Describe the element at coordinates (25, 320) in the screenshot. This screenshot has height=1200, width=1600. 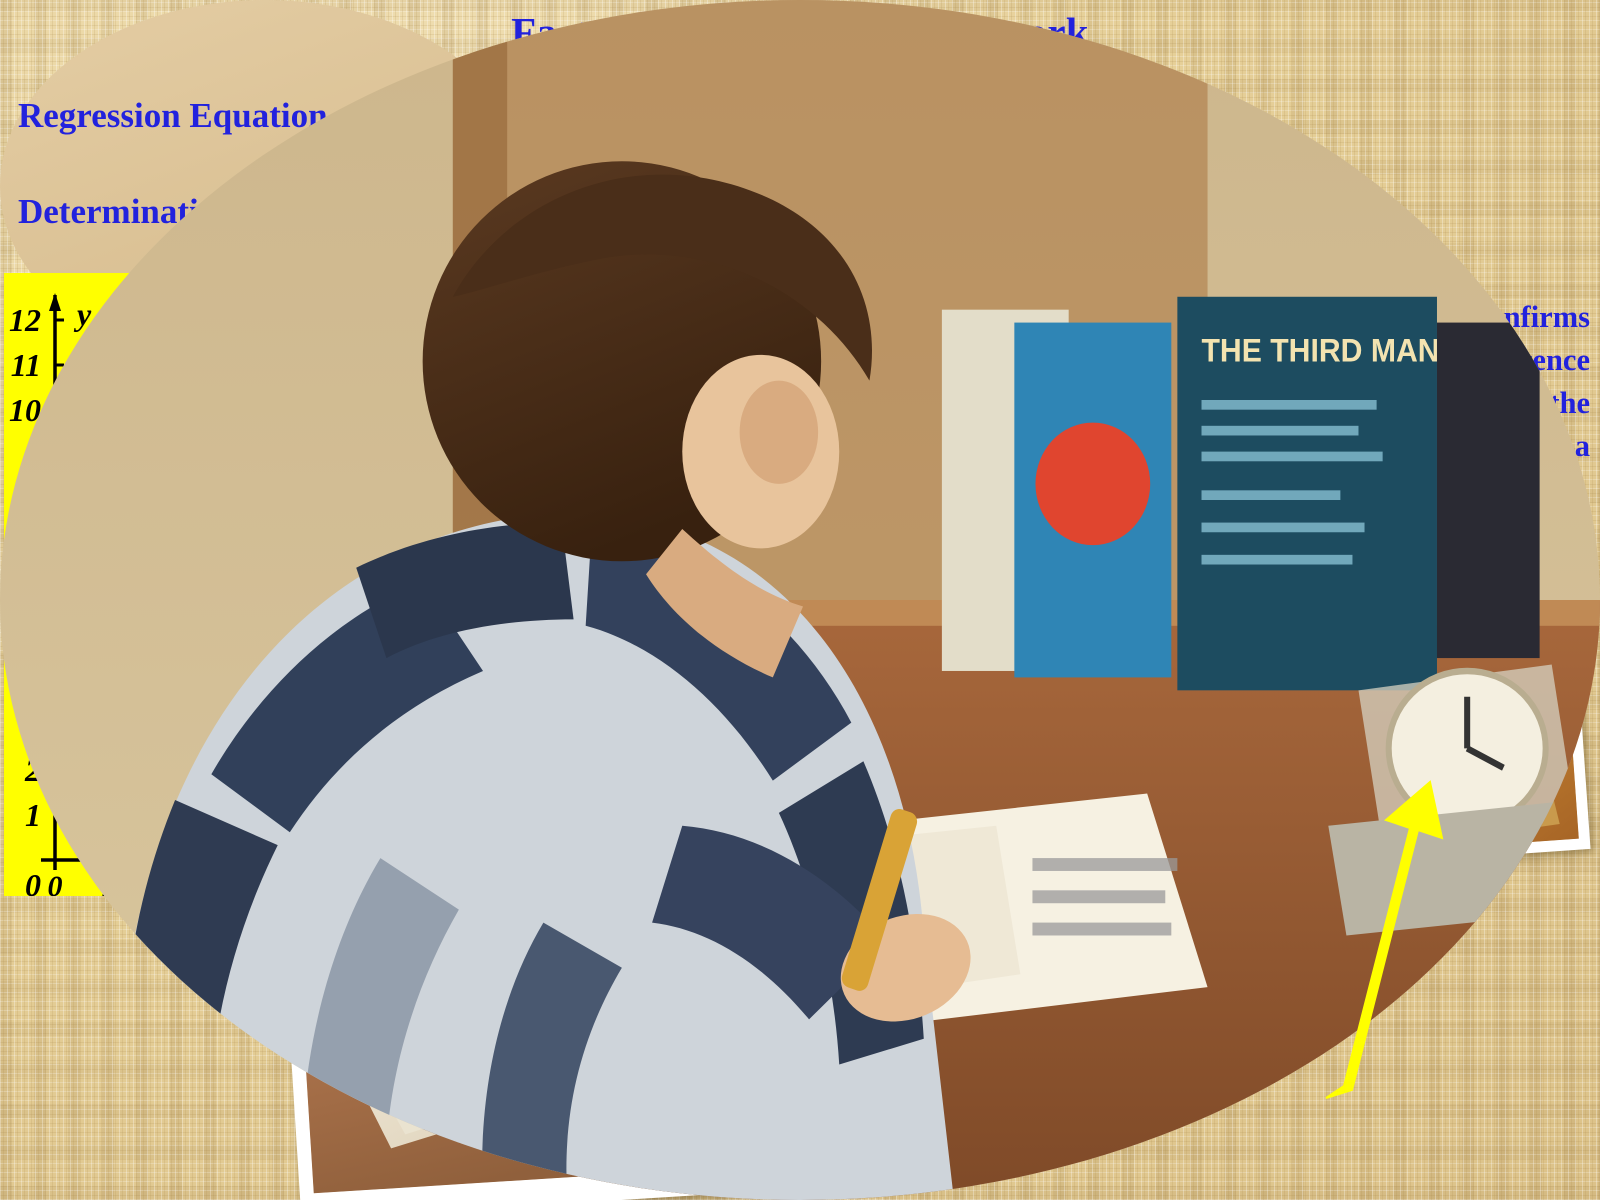
I see `y-axis-tick-label: 12` at that location.